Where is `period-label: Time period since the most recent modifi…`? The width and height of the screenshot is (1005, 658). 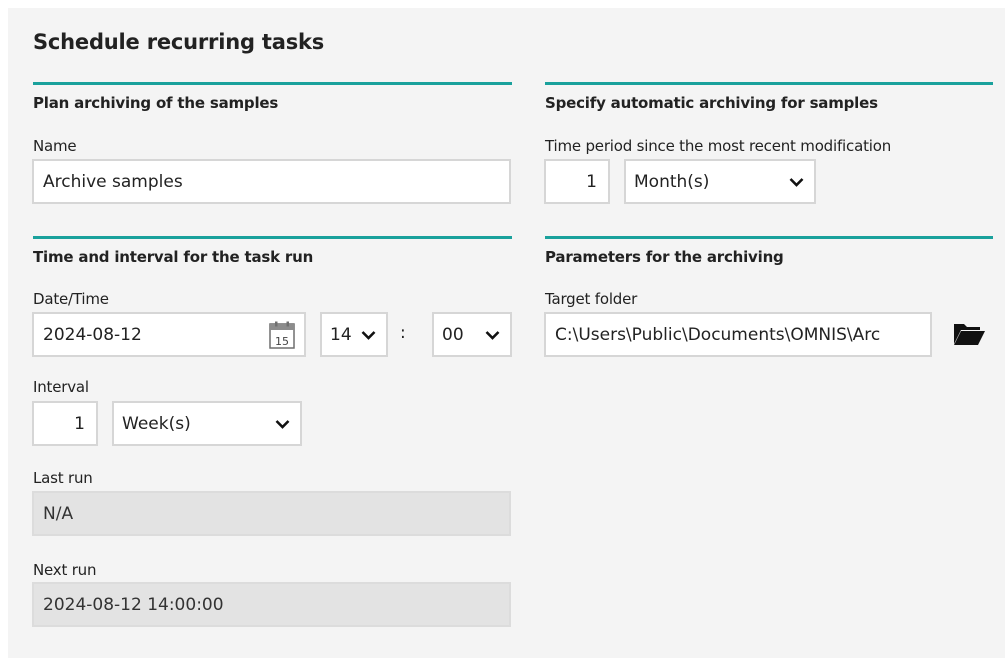
period-label: Time period since the most recent modifi… is located at coordinates (718, 146).